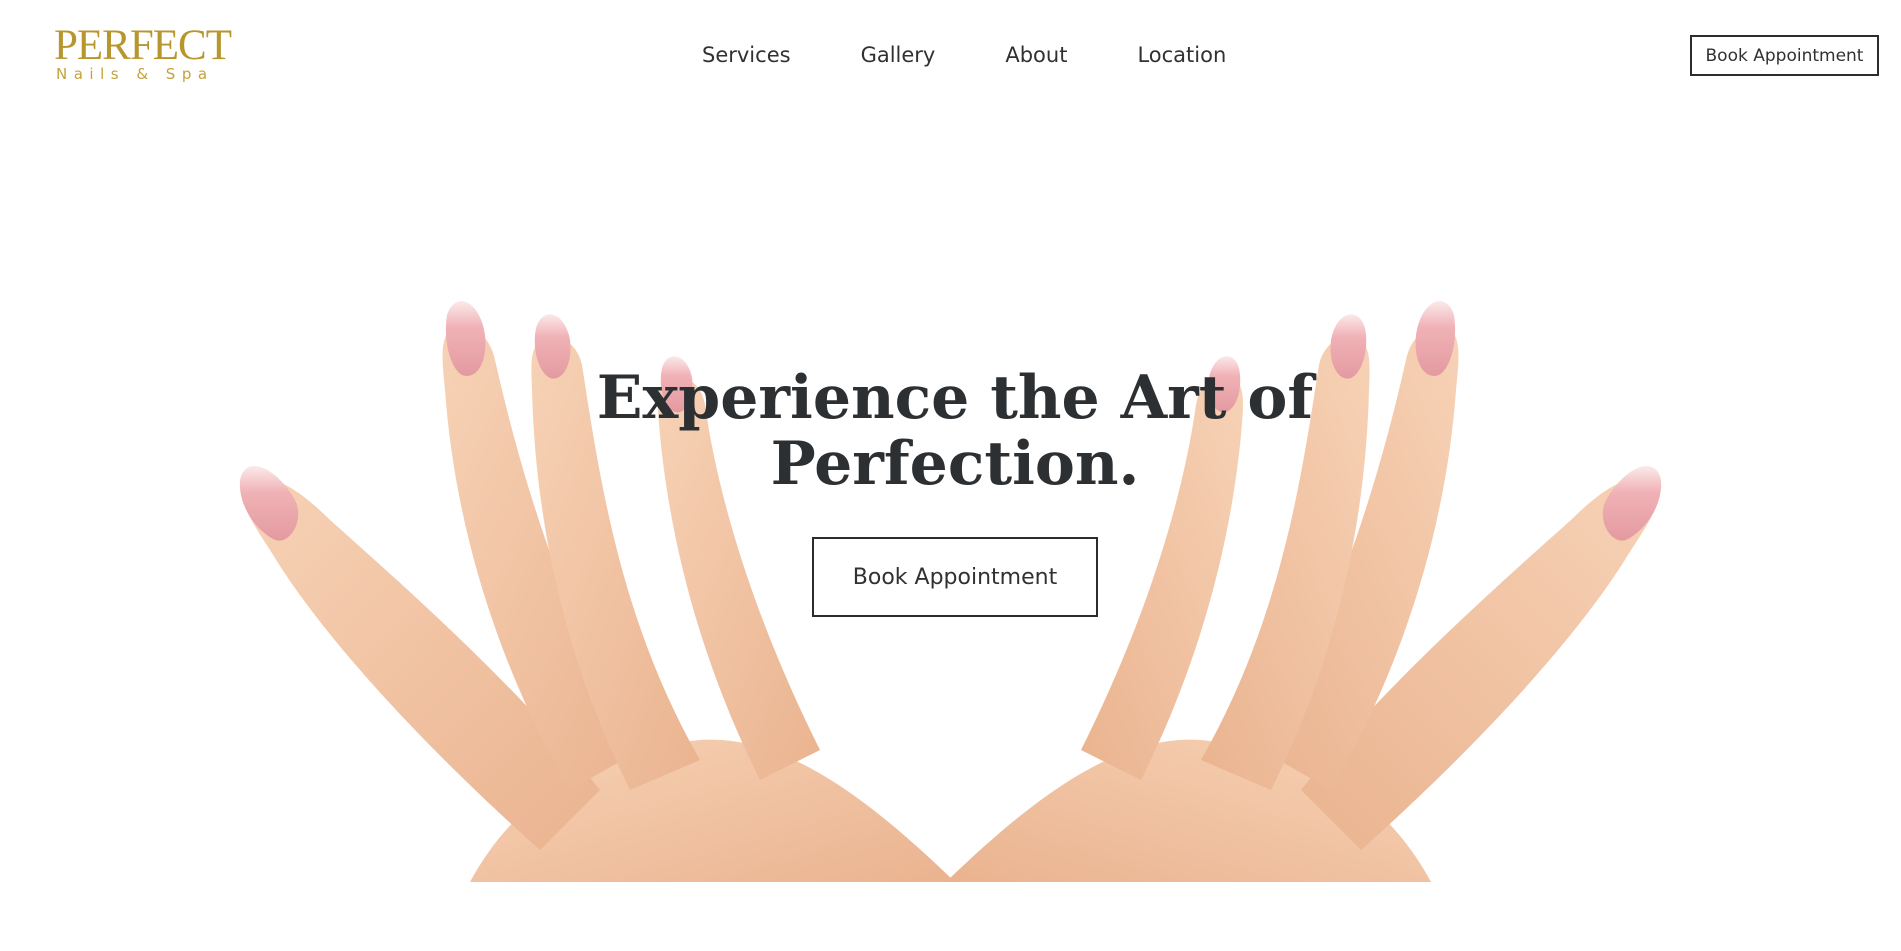  What do you see at coordinates (1784, 55) in the screenshot?
I see `header-book-appointment-button: Book Appointment` at bounding box center [1784, 55].